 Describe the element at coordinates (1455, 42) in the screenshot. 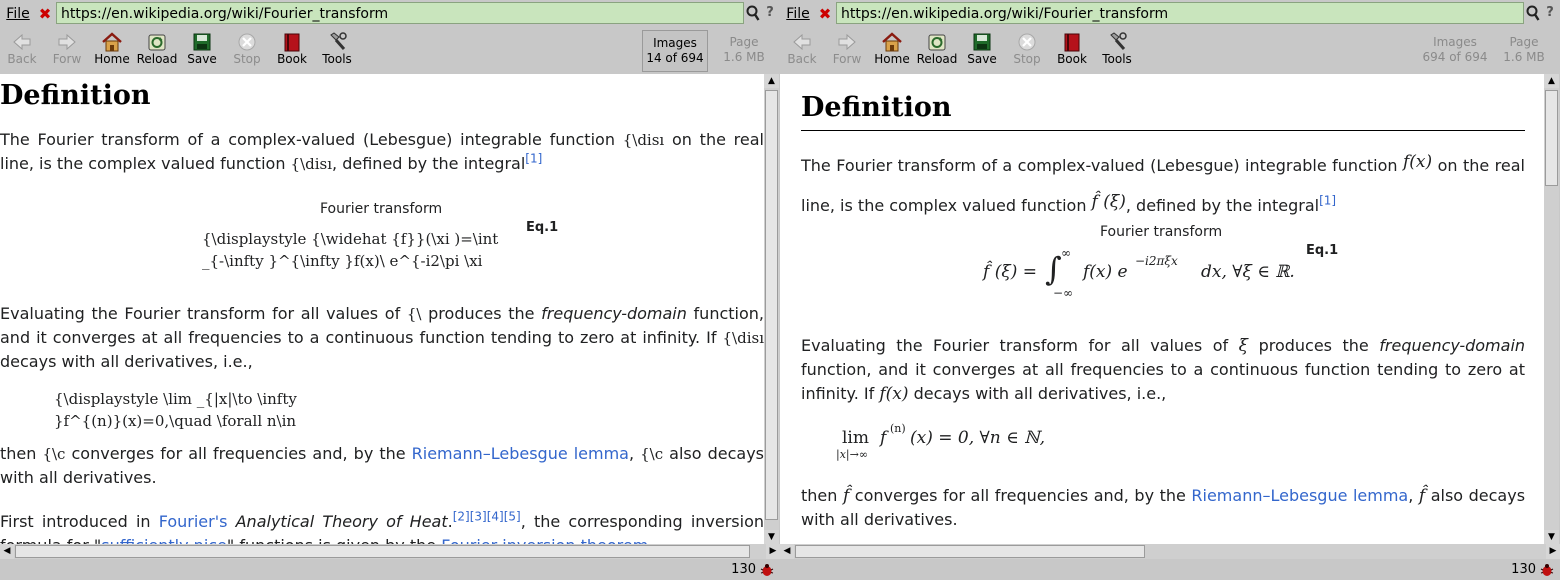

I see `images-meter-label: Images` at that location.